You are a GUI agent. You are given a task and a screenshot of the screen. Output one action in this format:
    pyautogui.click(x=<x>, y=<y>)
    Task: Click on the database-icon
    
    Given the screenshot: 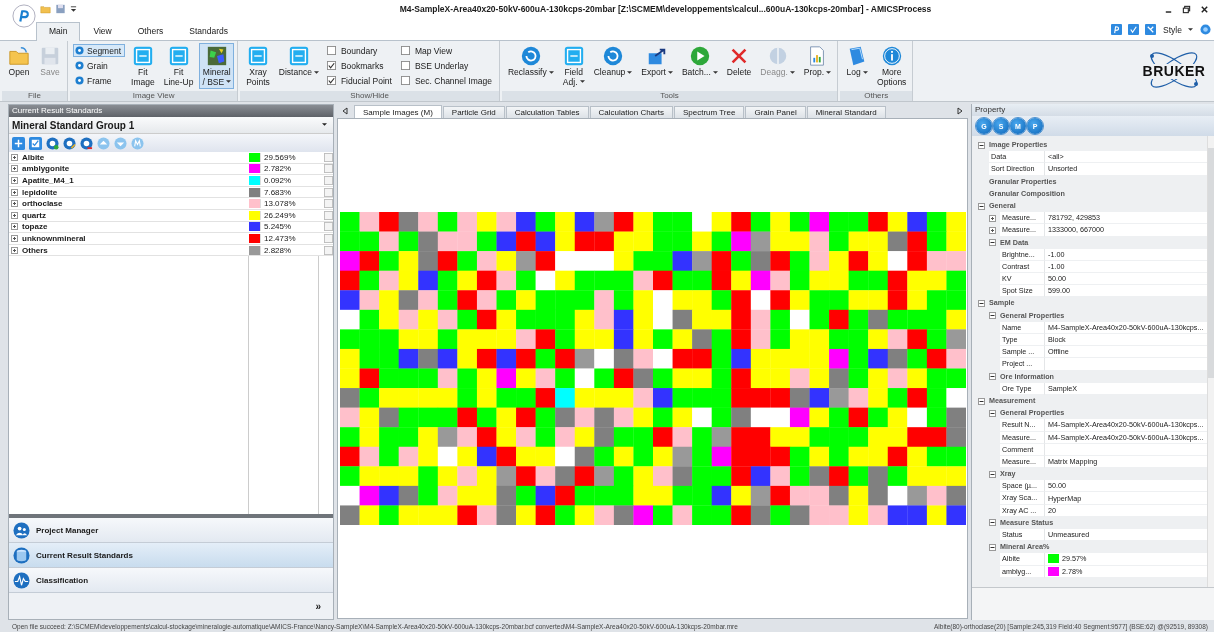 What is the action you would take?
    pyautogui.click(x=21, y=555)
    